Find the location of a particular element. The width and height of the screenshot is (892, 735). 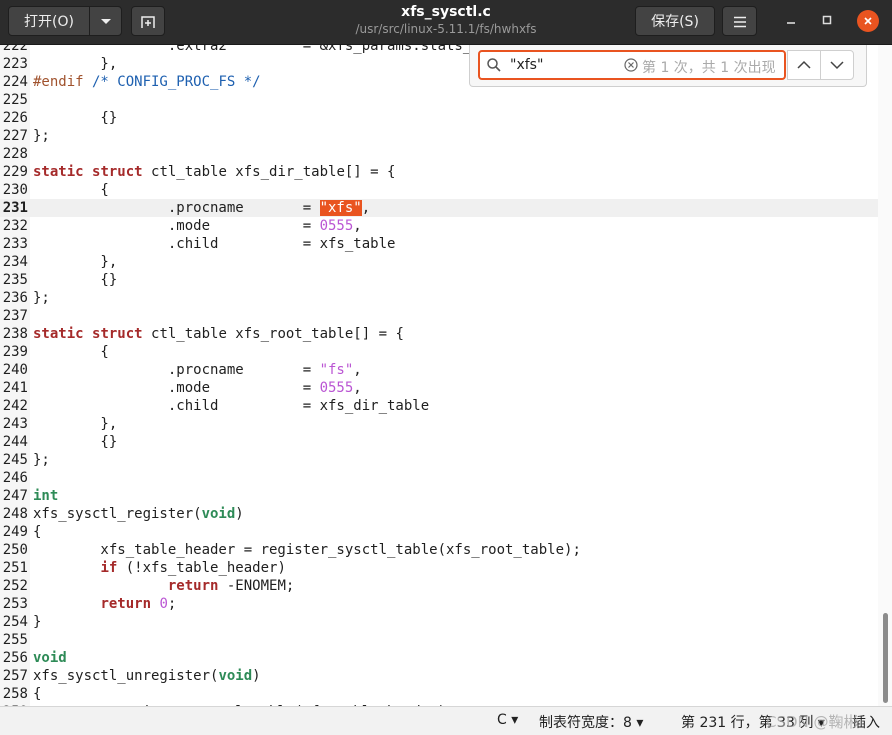

line-text: int is located at coordinates (46, 496).